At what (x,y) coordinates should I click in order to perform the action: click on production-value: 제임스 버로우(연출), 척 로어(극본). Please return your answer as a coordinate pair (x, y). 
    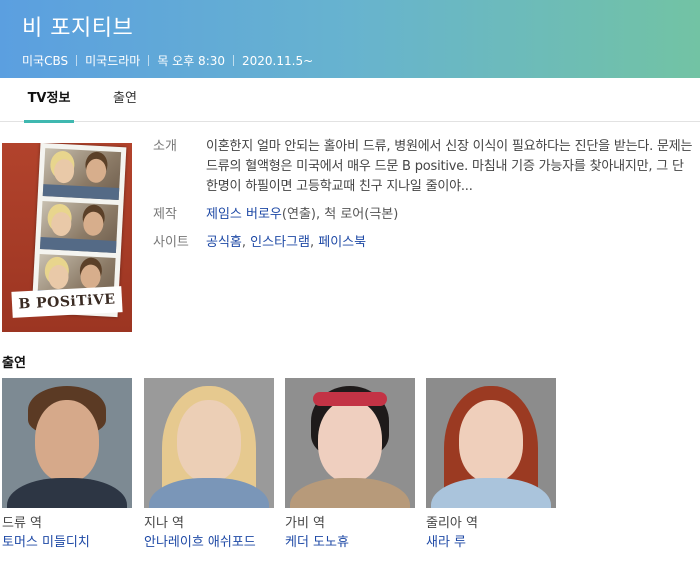
    Looking at the image, I should click on (449, 215).